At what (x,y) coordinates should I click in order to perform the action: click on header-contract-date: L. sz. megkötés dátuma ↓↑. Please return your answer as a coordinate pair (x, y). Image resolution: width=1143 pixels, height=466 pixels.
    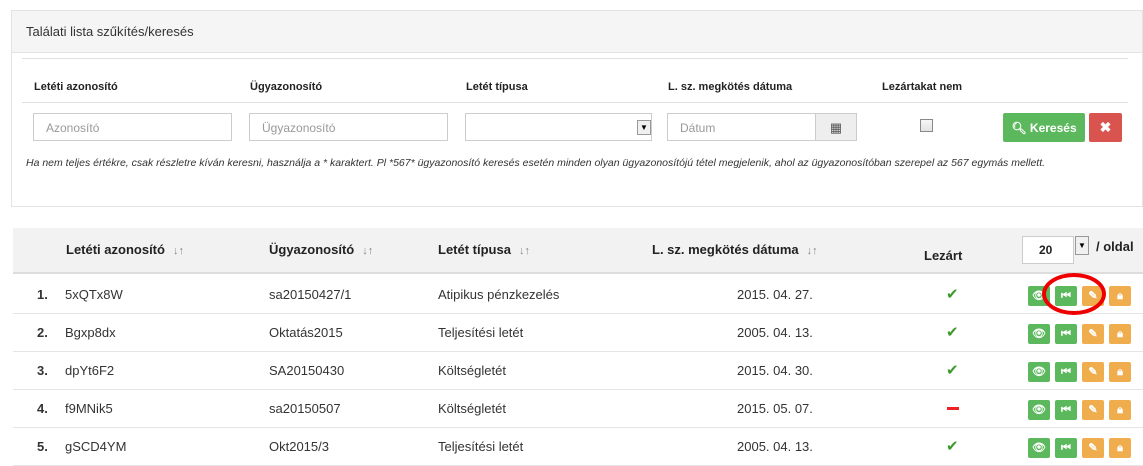
    Looking at the image, I should click on (735, 249).